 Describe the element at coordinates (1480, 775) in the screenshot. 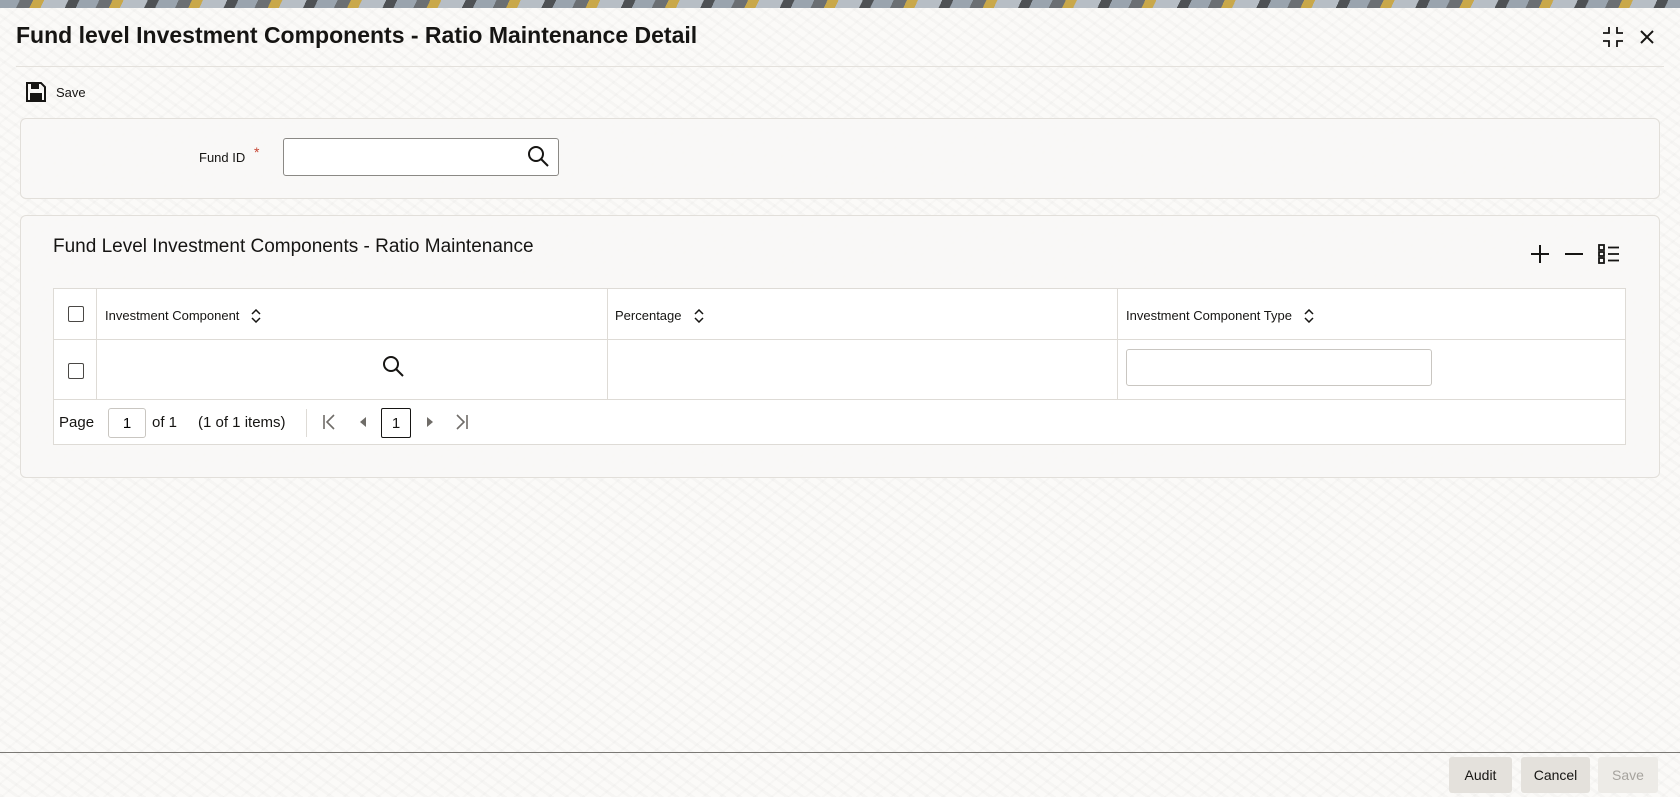

I see `audit-button: Audit` at that location.